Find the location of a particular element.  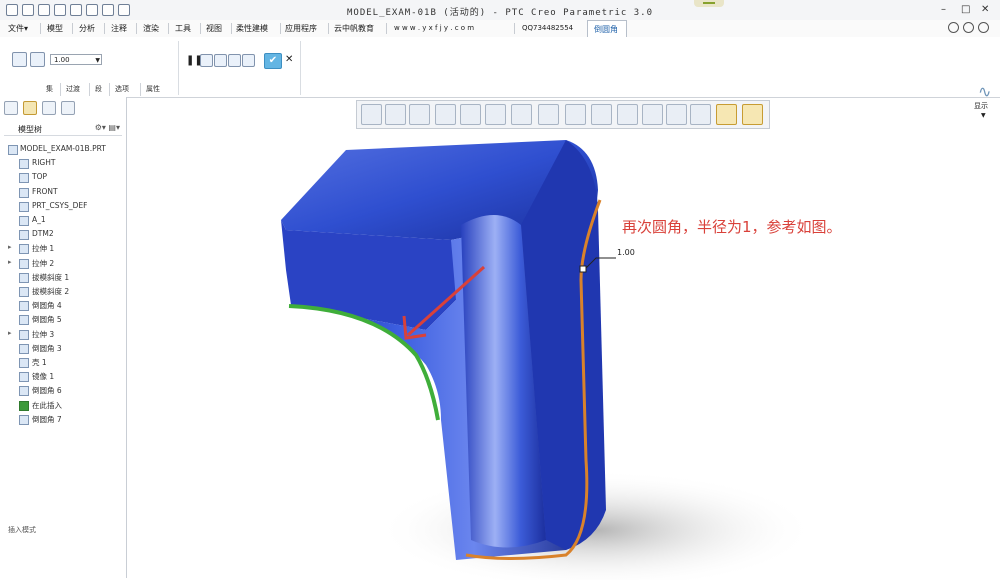

status-indicator-icon is located at coordinates (709, 3).